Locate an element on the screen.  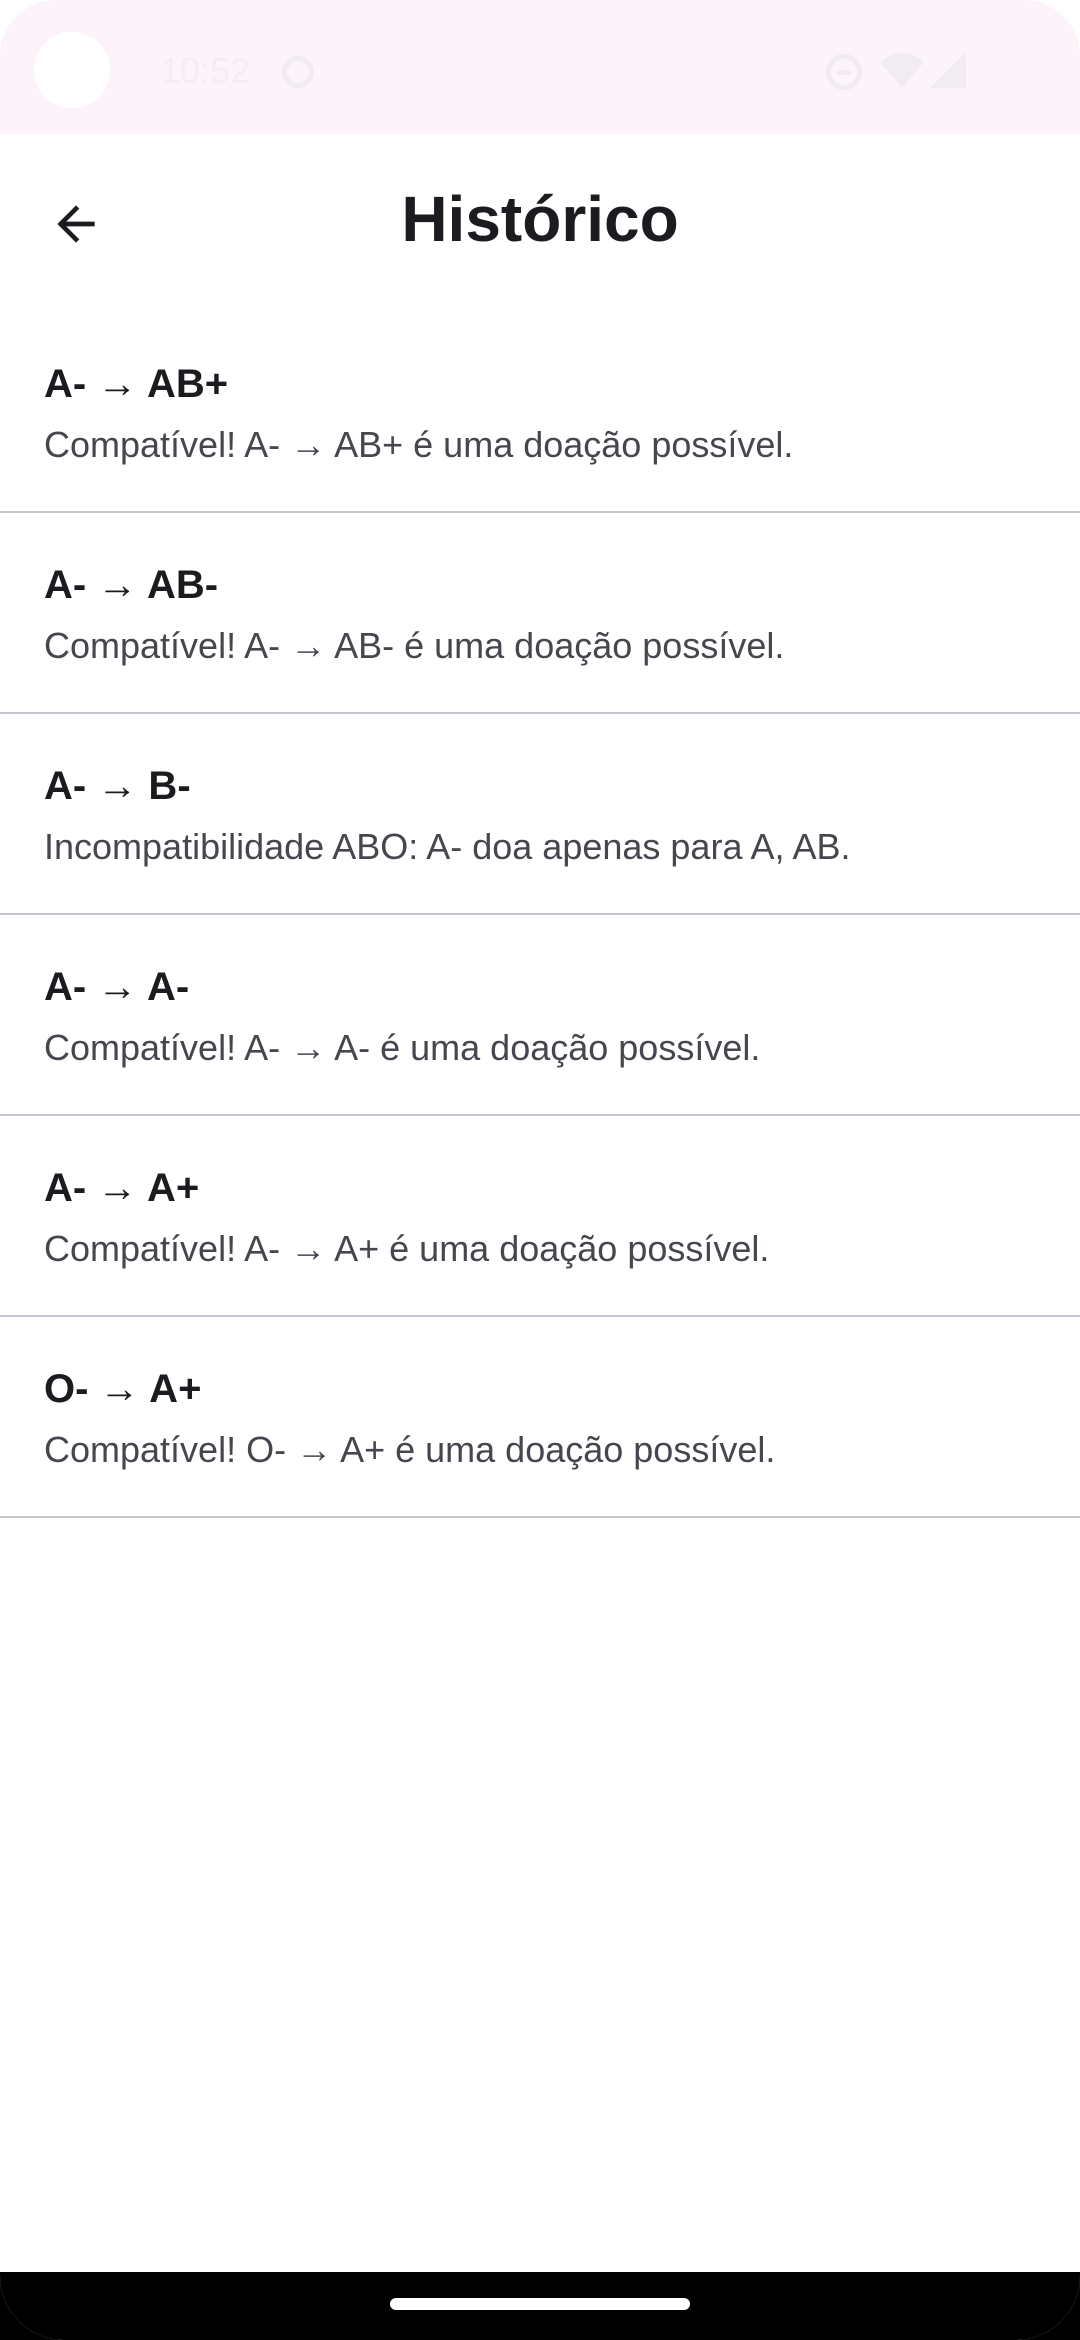
history-item-title: A- → A+ is located at coordinates (122, 1188).